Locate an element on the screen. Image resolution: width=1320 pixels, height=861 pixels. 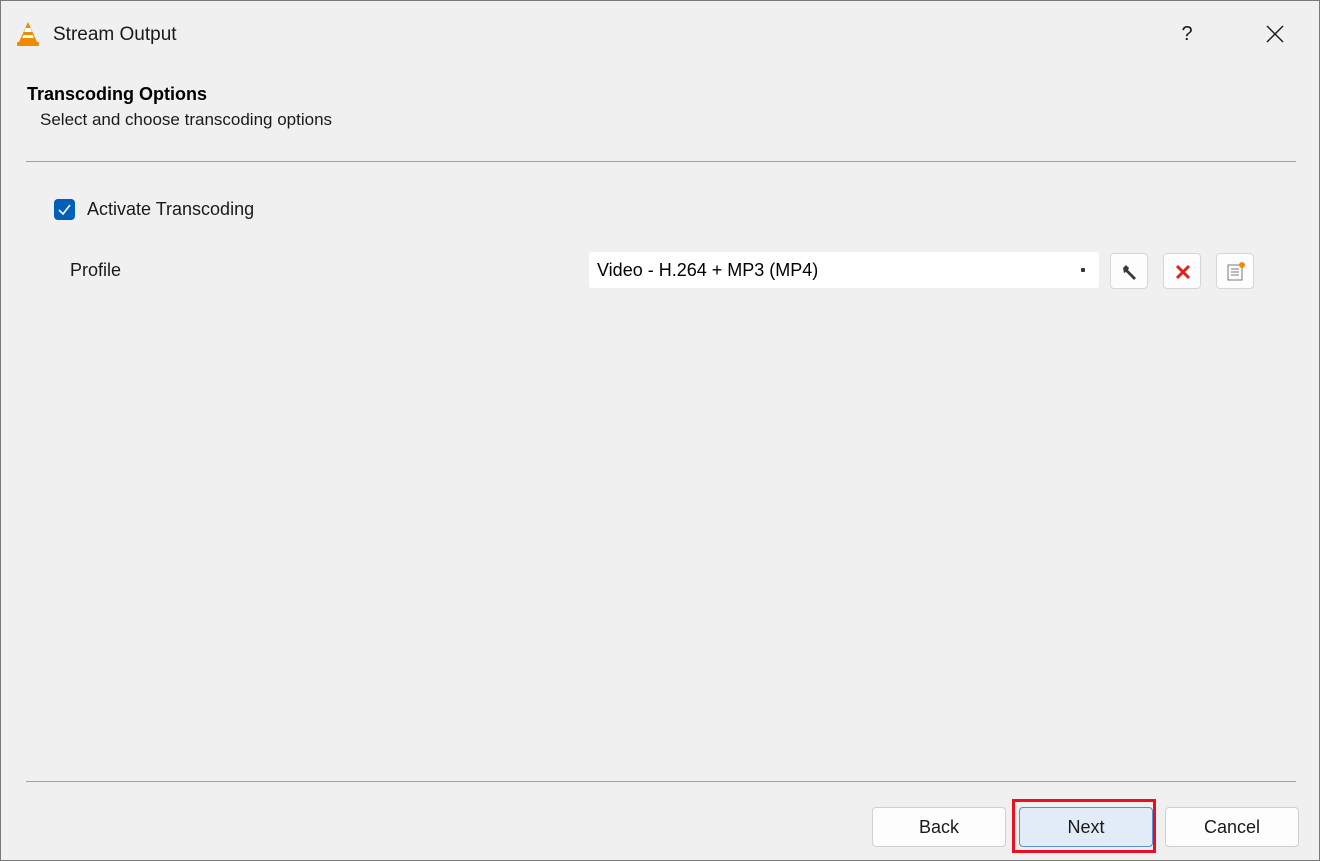
close-button is located at coordinates (1275, 34).